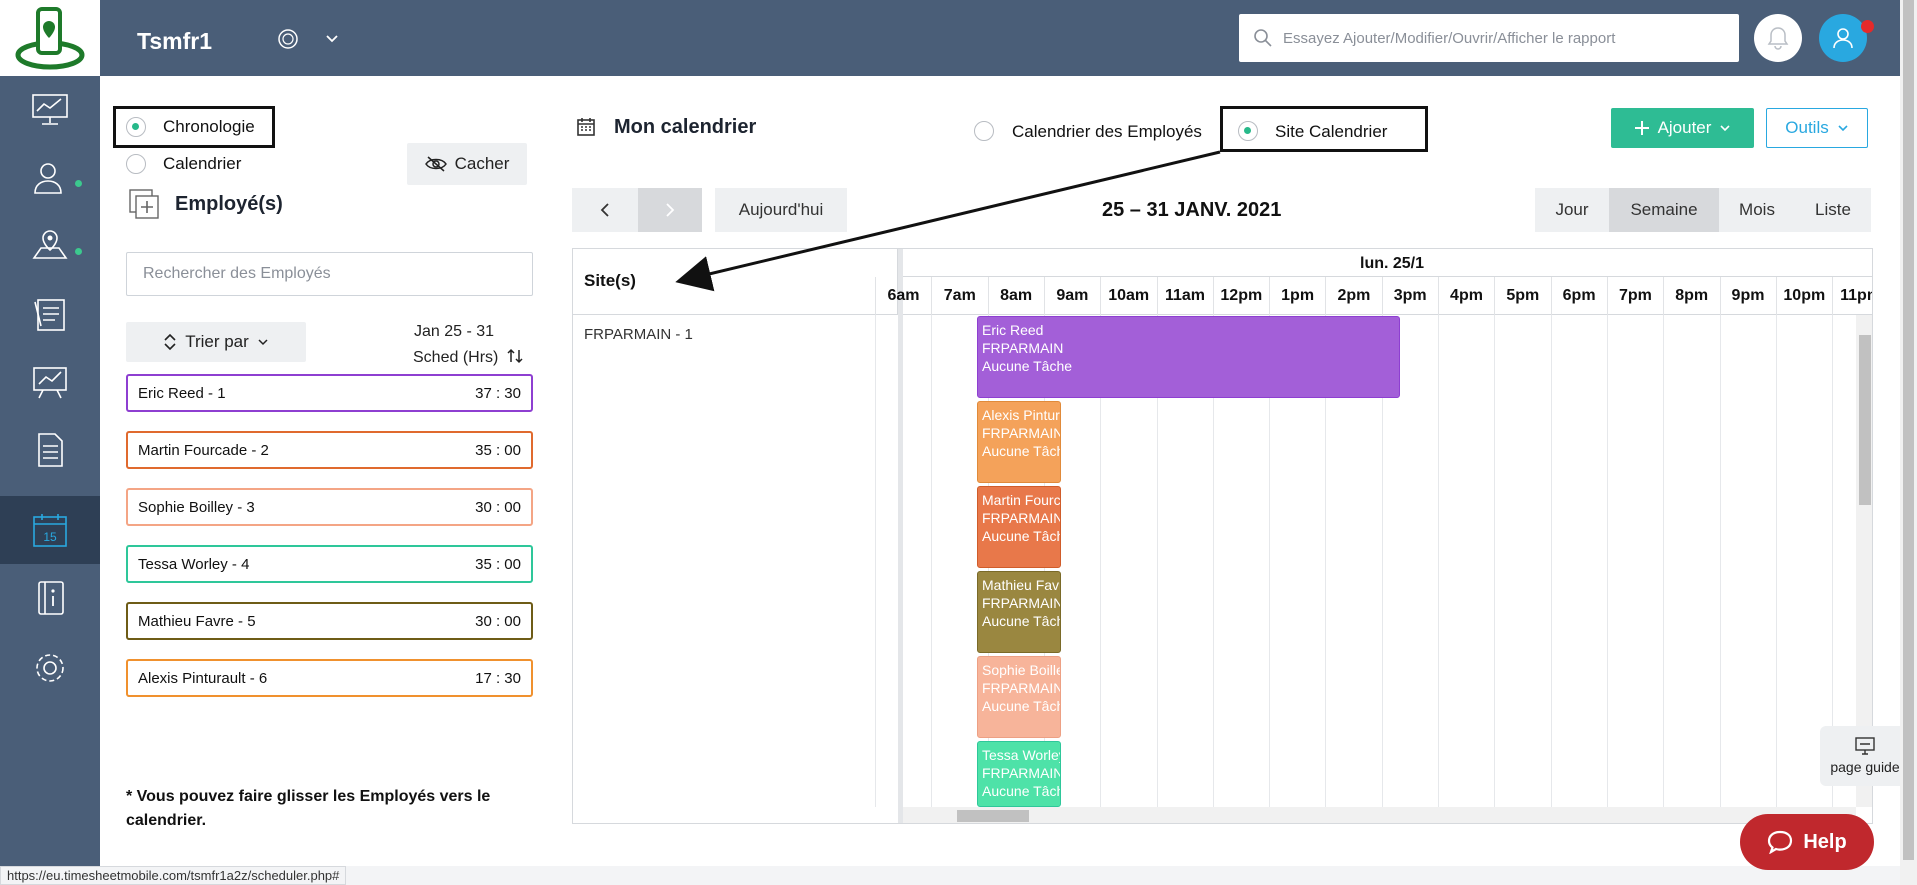 The width and height of the screenshot is (1917, 885). I want to click on sort-icon, so click(170, 342).